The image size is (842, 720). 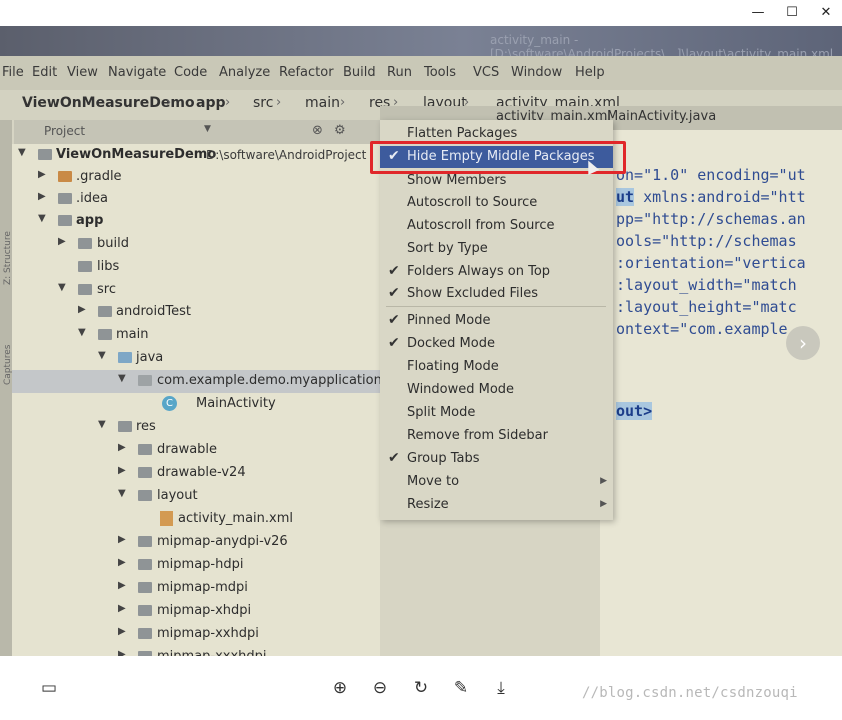 I want to click on tree-item: ▶ build, so click(x=196, y=244).